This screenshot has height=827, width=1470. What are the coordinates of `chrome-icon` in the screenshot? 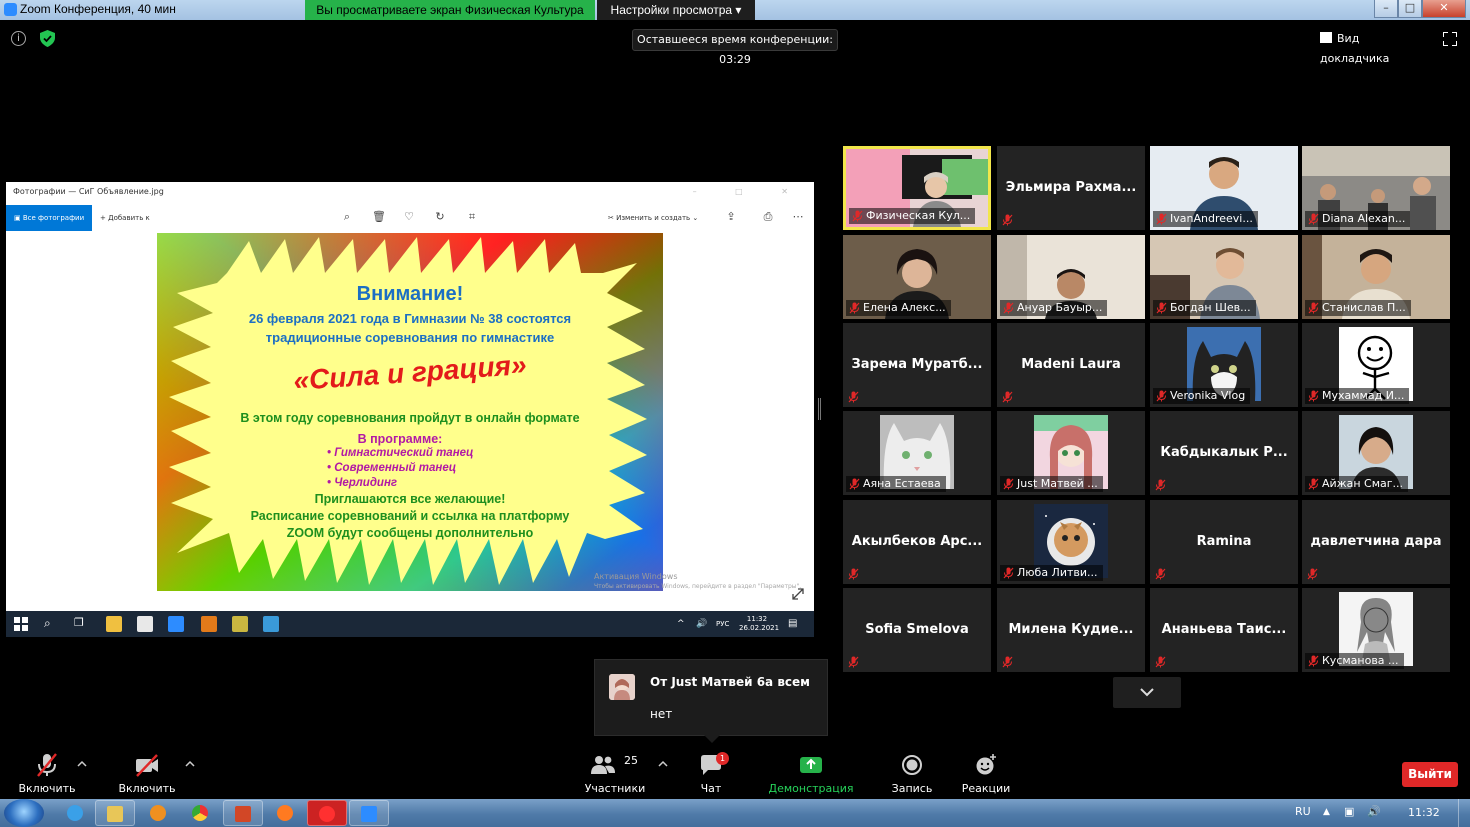 It's located at (201, 813).